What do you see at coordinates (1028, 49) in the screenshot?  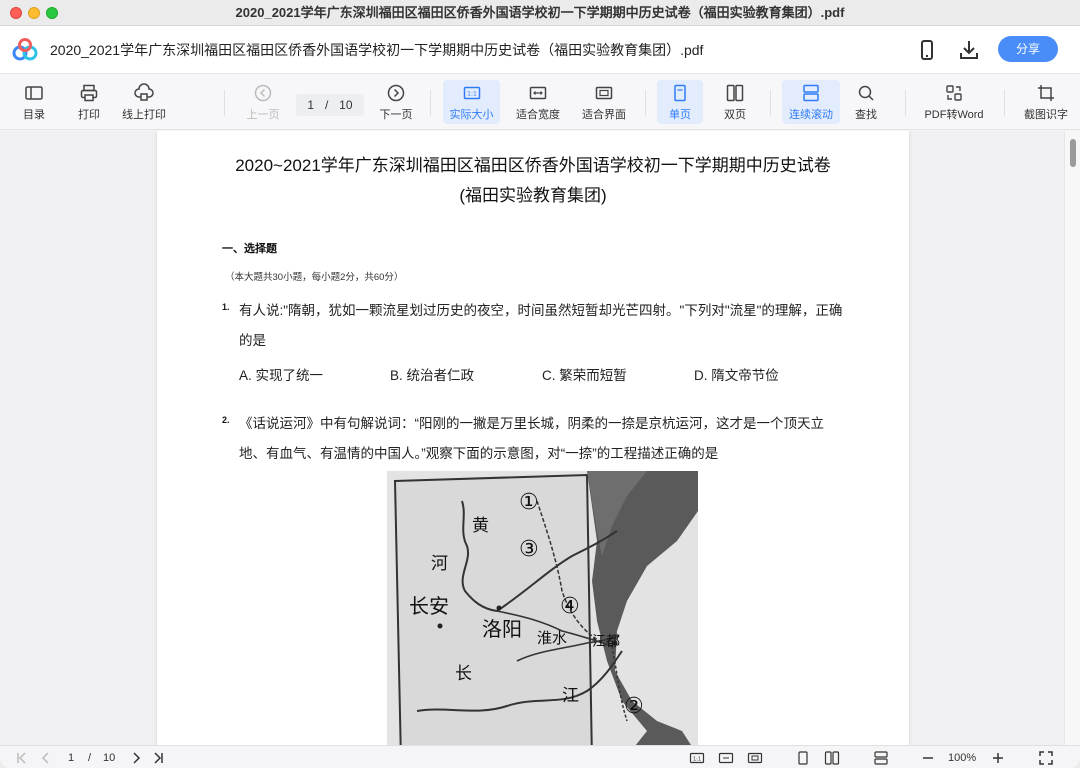 I see `share-button: 分享` at bounding box center [1028, 49].